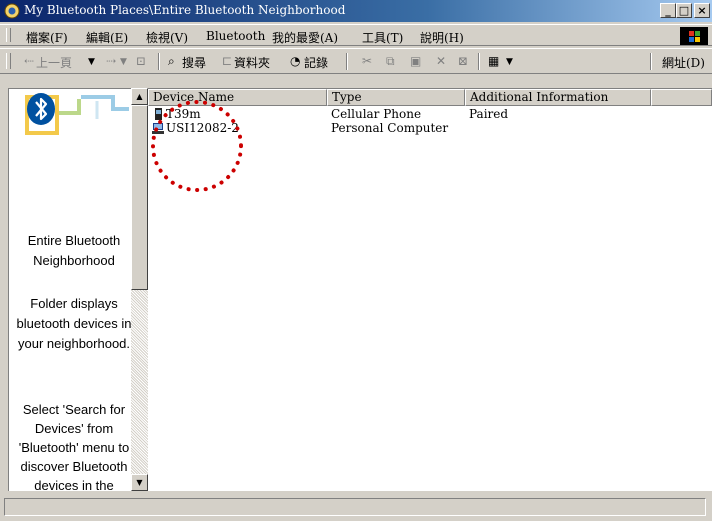  I want to click on menu-grip, so click(8, 35).